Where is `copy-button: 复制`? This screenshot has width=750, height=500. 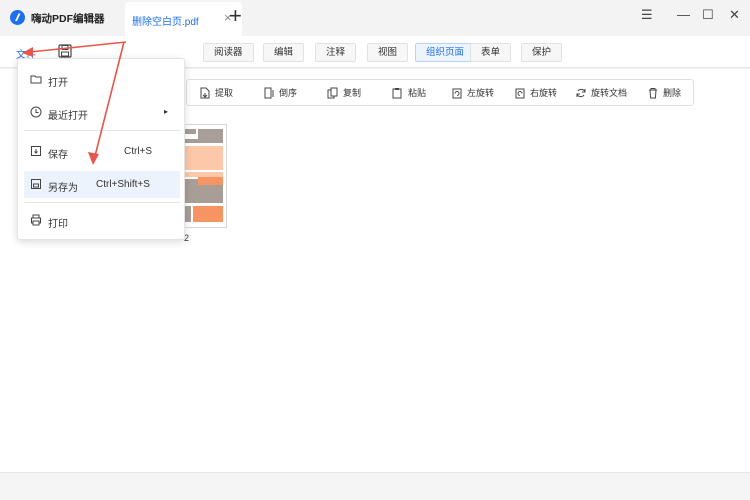 copy-button: 复制 is located at coordinates (344, 92).